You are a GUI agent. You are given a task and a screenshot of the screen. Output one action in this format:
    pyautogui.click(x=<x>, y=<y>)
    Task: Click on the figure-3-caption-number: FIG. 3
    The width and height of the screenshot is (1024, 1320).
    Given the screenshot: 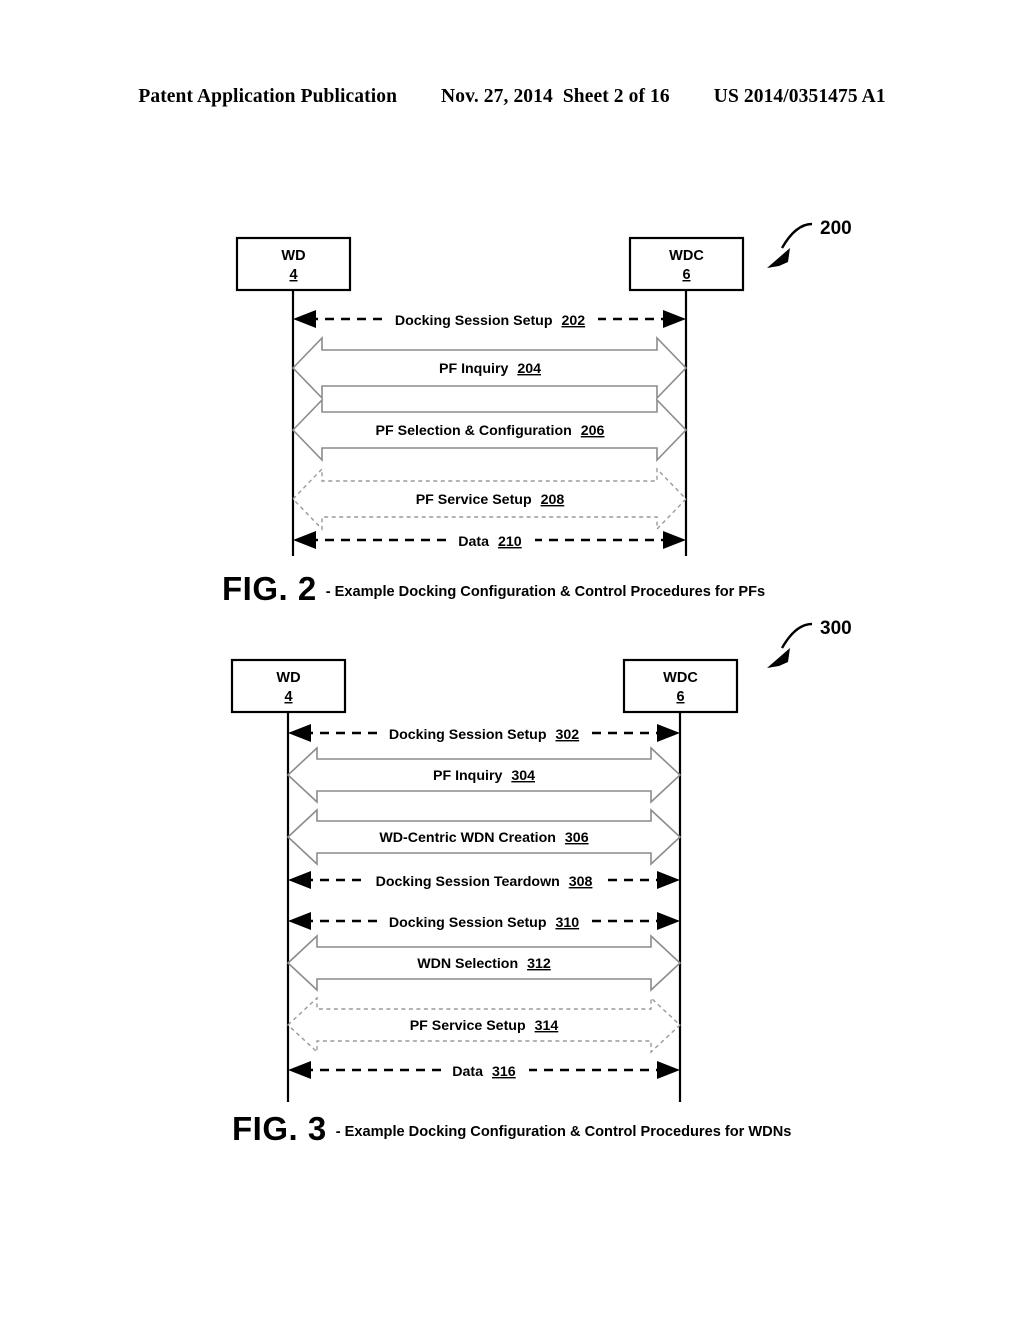 What is the action you would take?
    pyautogui.click(x=279, y=1128)
    